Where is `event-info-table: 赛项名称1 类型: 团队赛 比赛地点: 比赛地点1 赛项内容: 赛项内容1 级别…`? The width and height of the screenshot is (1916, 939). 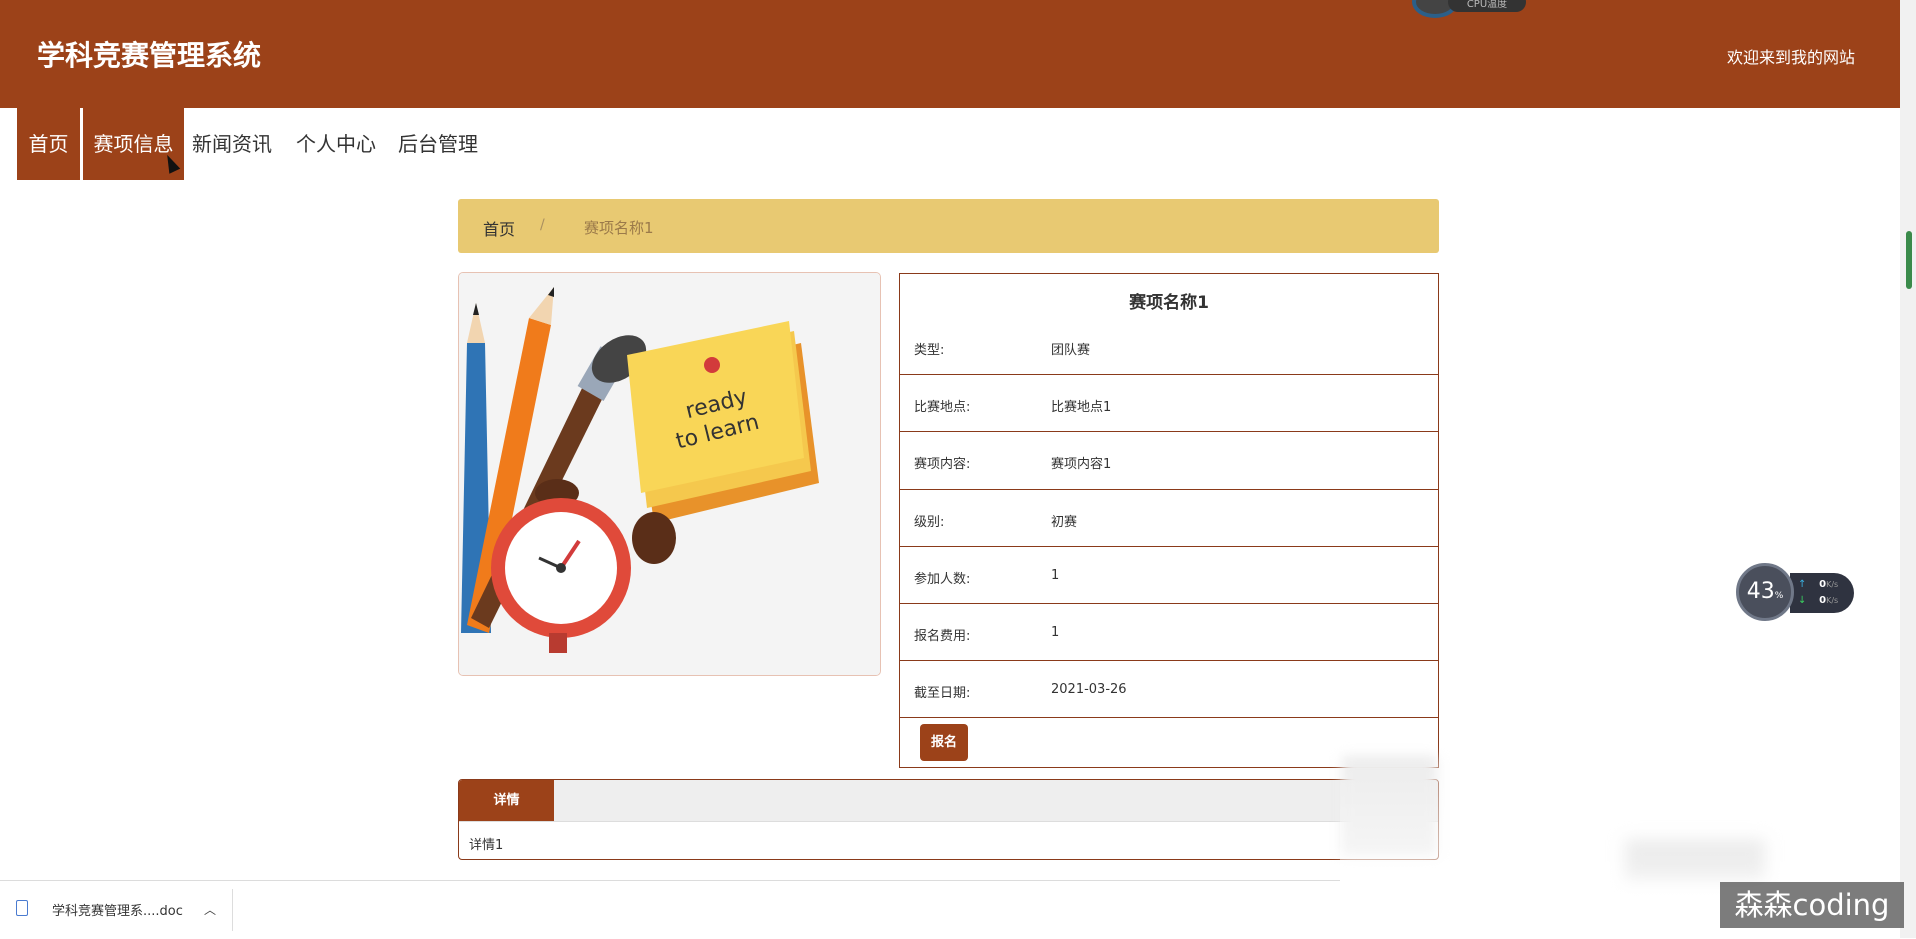
event-info-table: 赛项名称1 类型: 团队赛 比赛地点: 比赛地点1 赛项内容: 赛项内容1 级别… is located at coordinates (1169, 520).